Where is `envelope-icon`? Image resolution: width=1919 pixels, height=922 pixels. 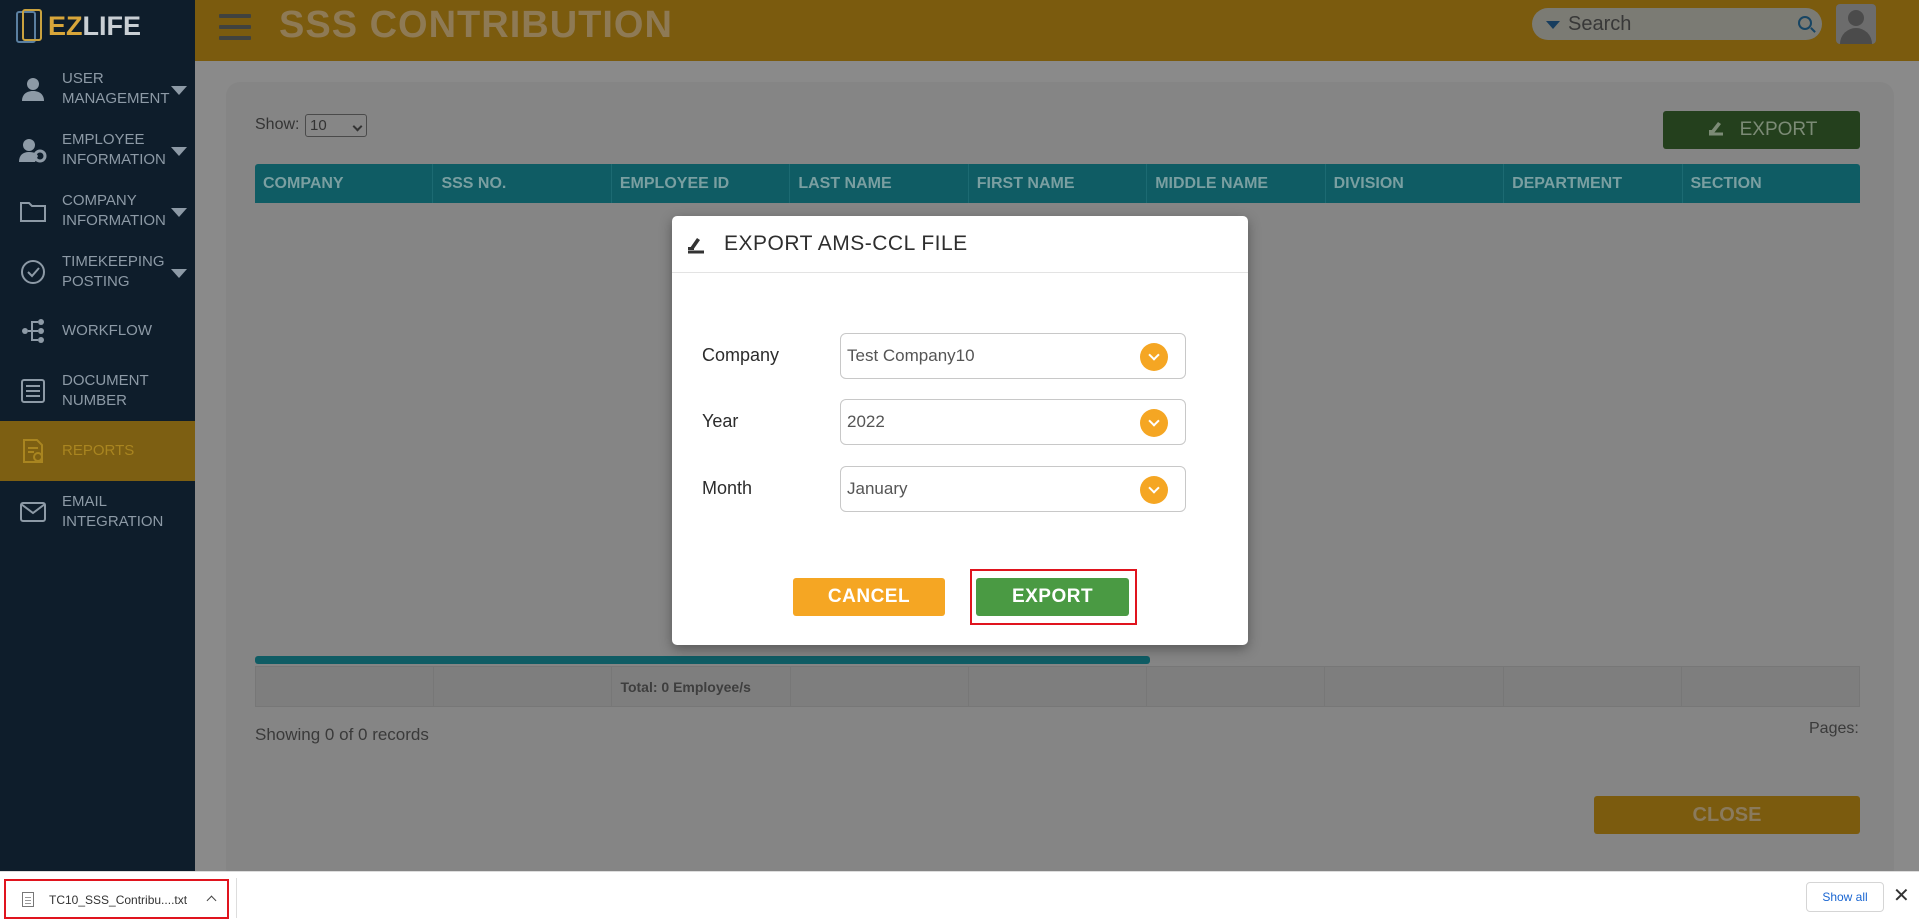 envelope-icon is located at coordinates (33, 512).